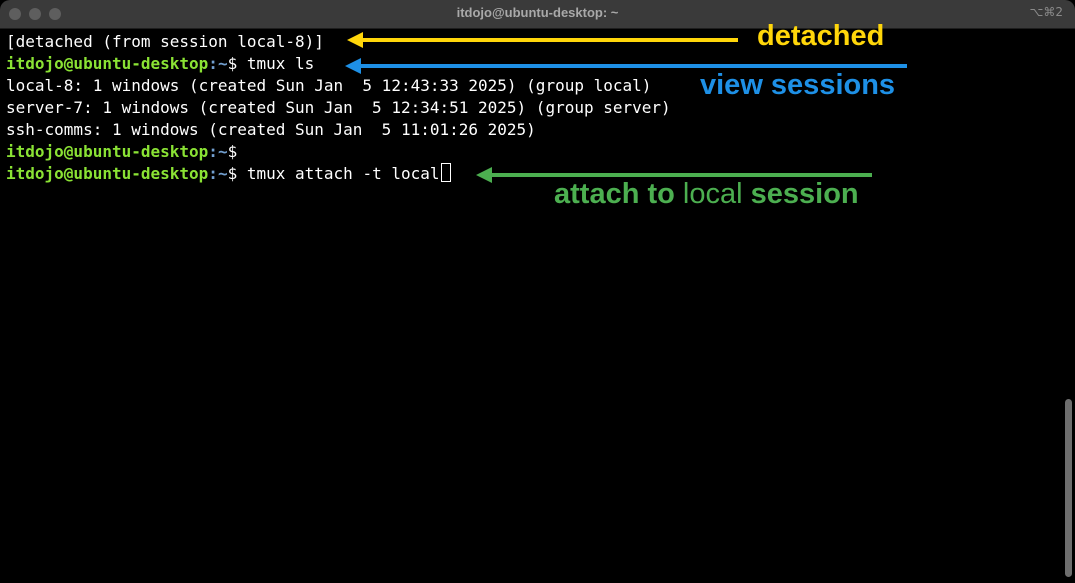  I want to click on attach-arrow-head, so click(484, 175).